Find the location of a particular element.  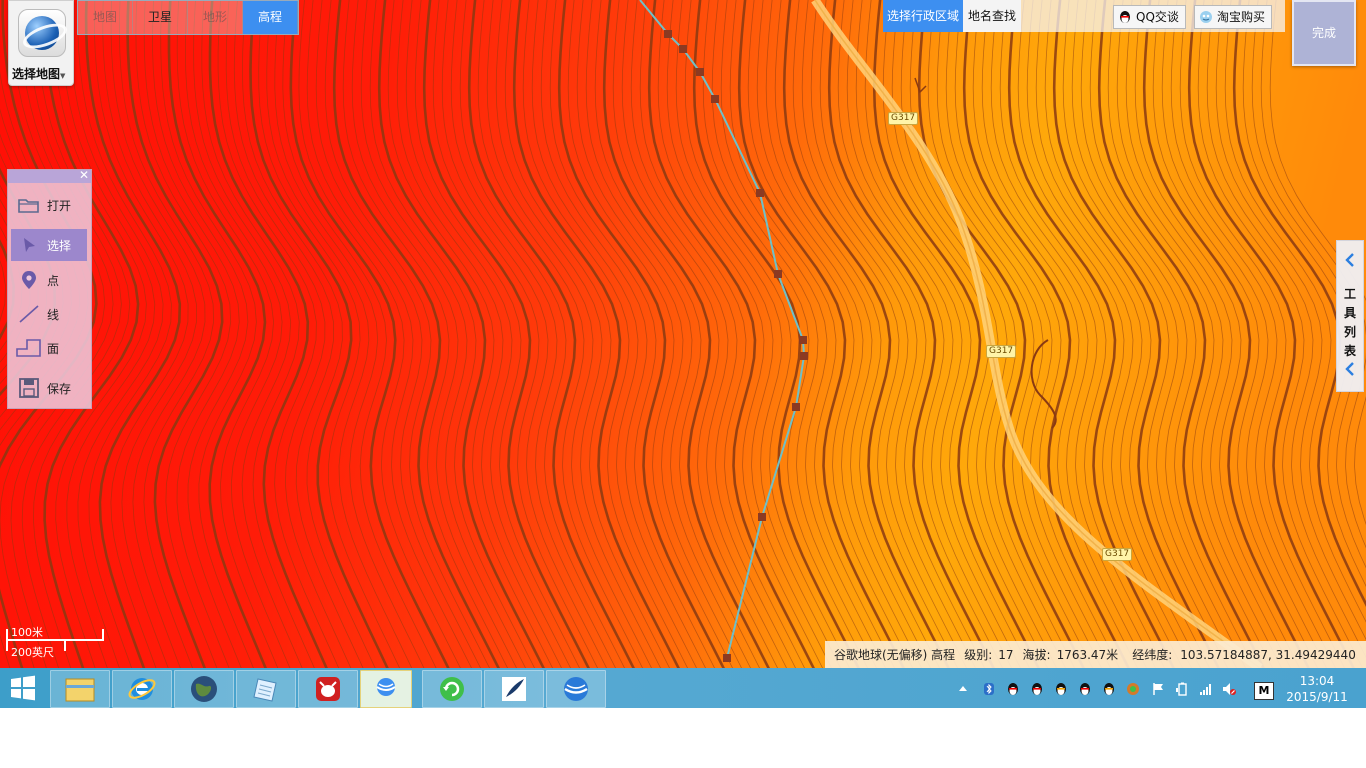

tray-expand-icon is located at coordinates (963, 689).